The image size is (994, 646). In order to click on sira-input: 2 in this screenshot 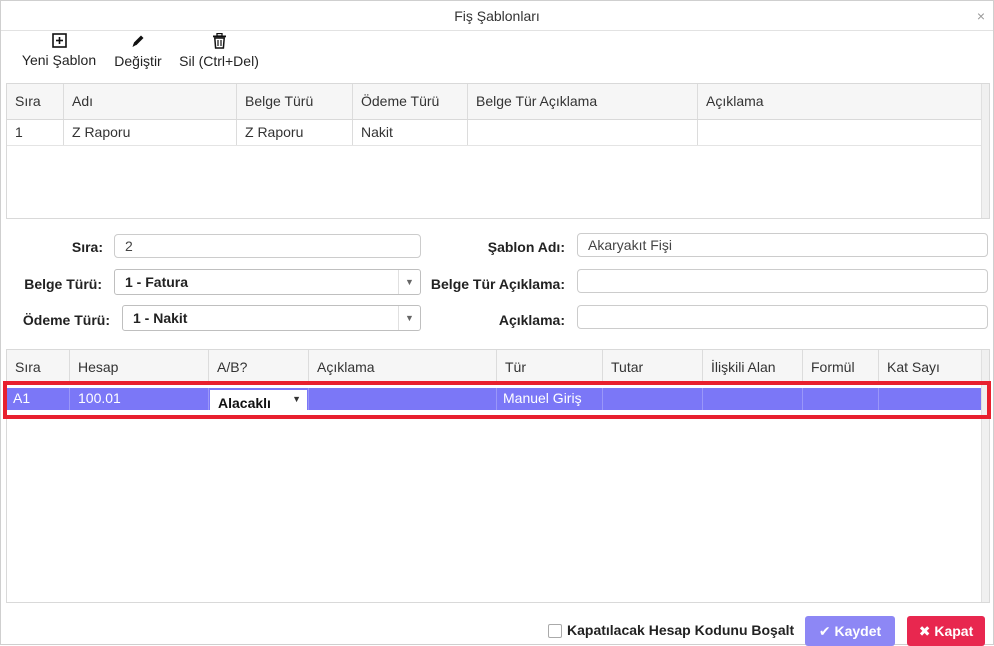, I will do `click(267, 246)`.